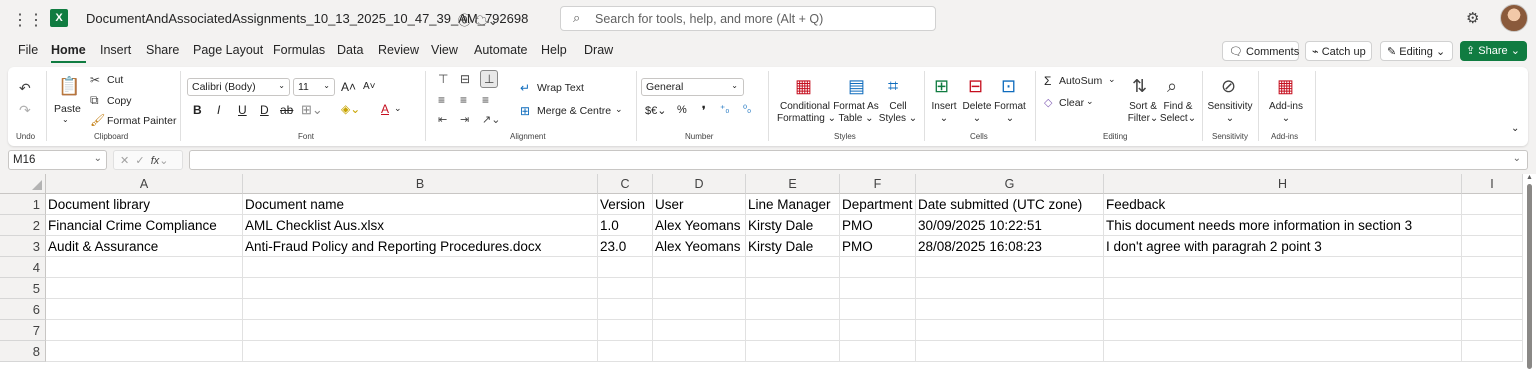 The image size is (1536, 369). I want to click on cell-g8, so click(1010, 351).